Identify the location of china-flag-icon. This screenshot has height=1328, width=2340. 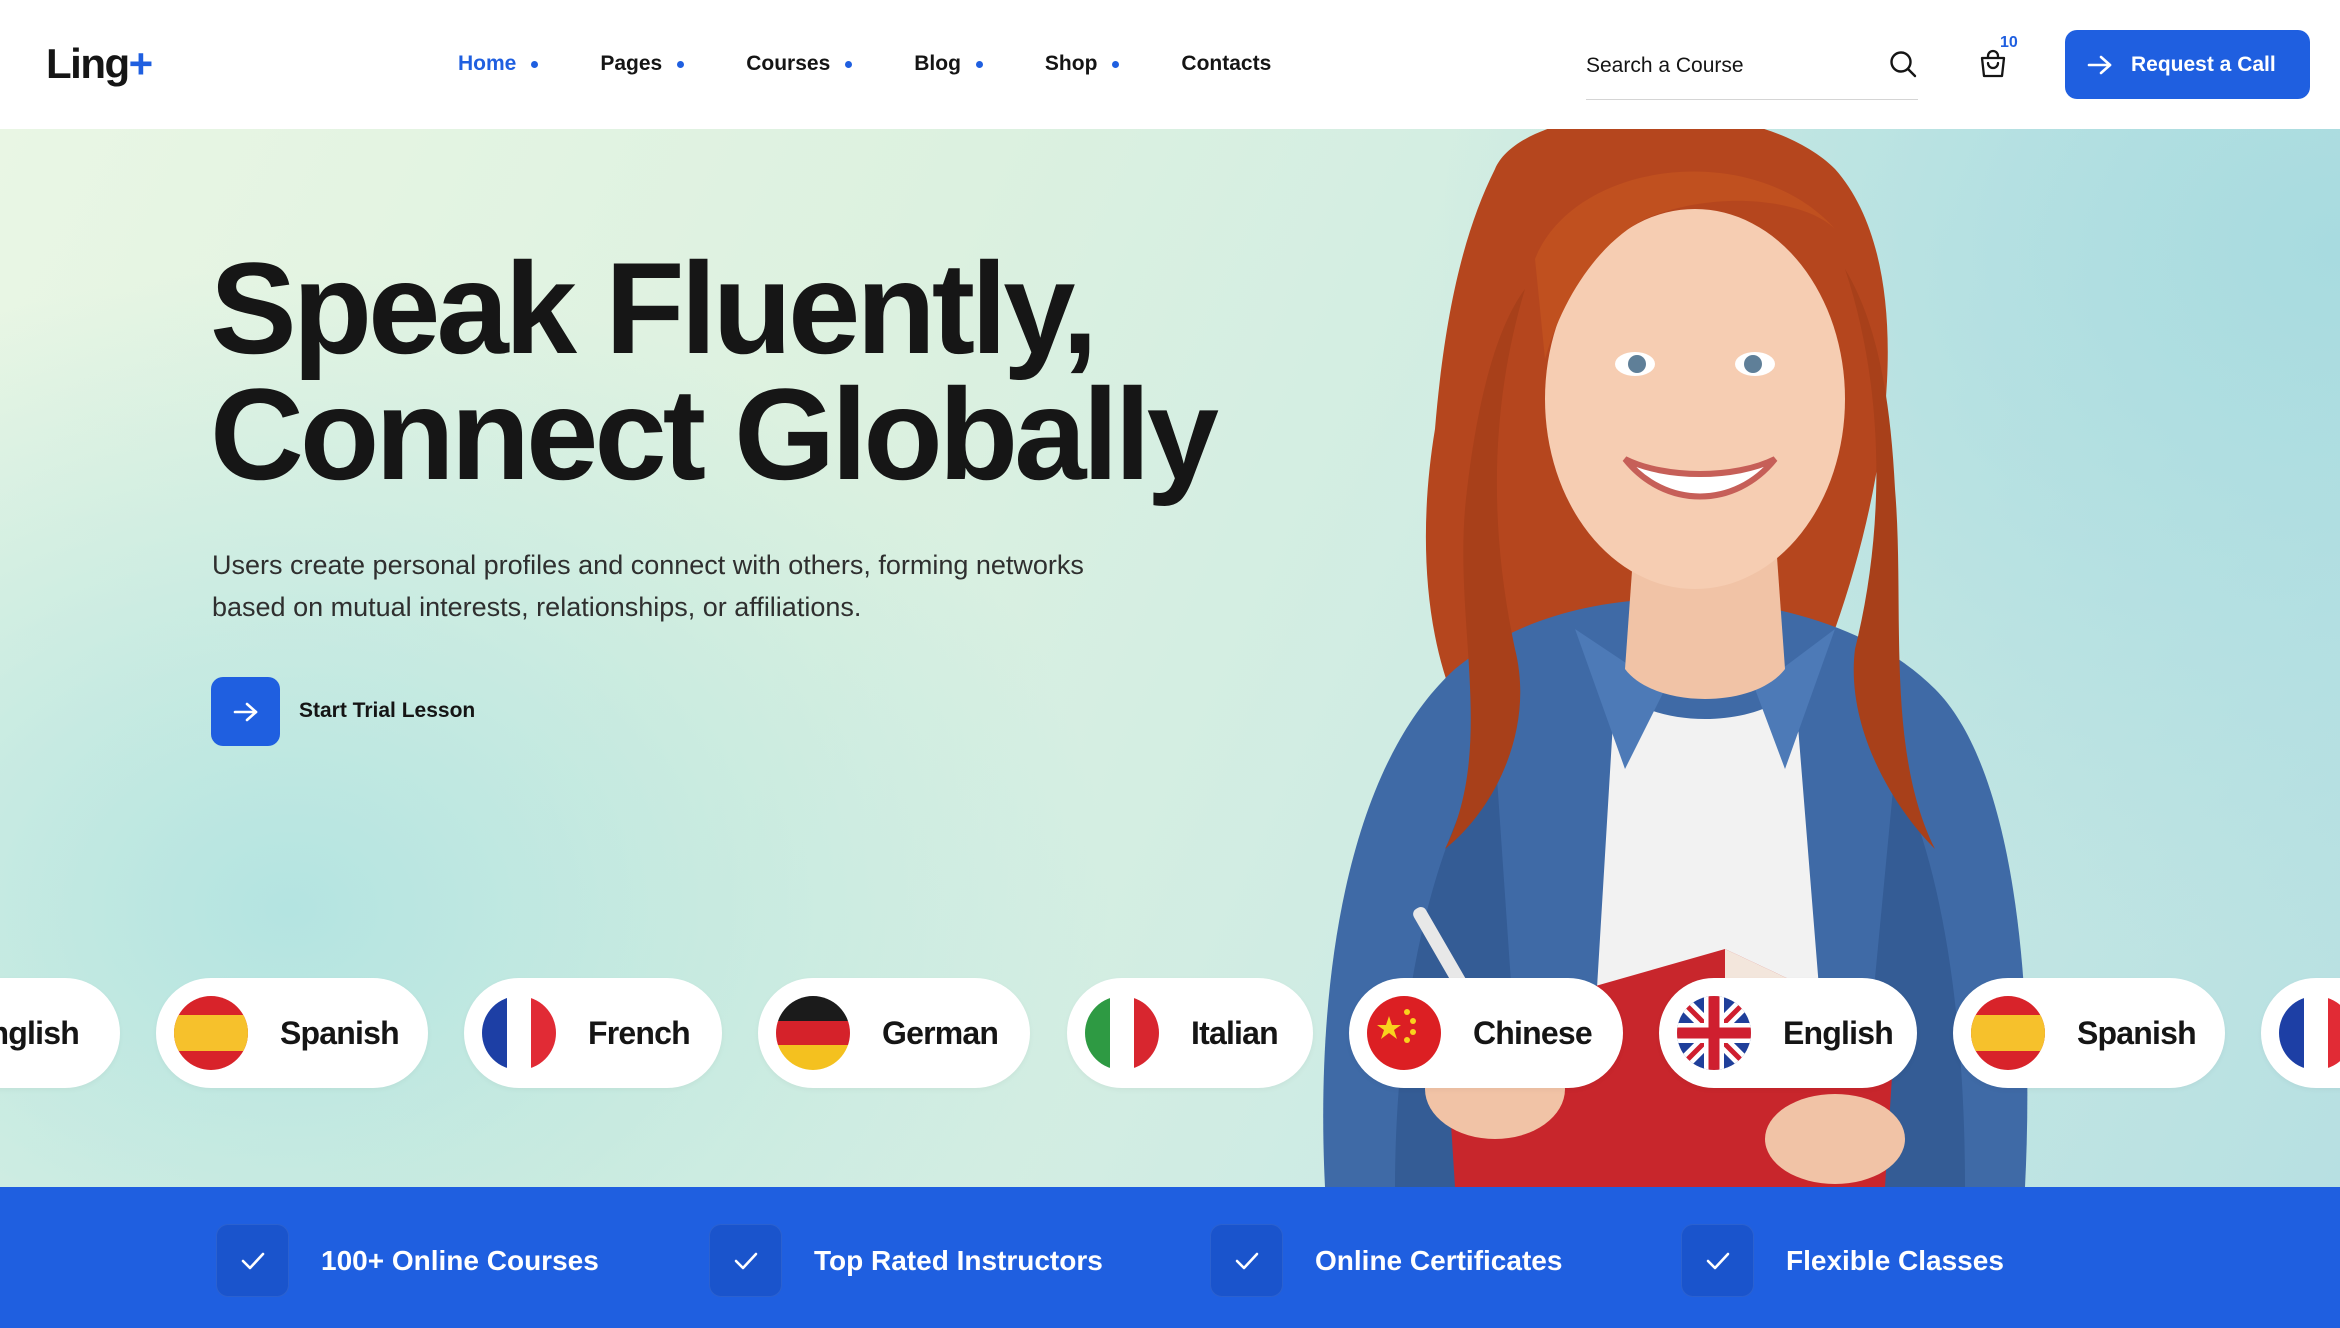
(1404, 1033).